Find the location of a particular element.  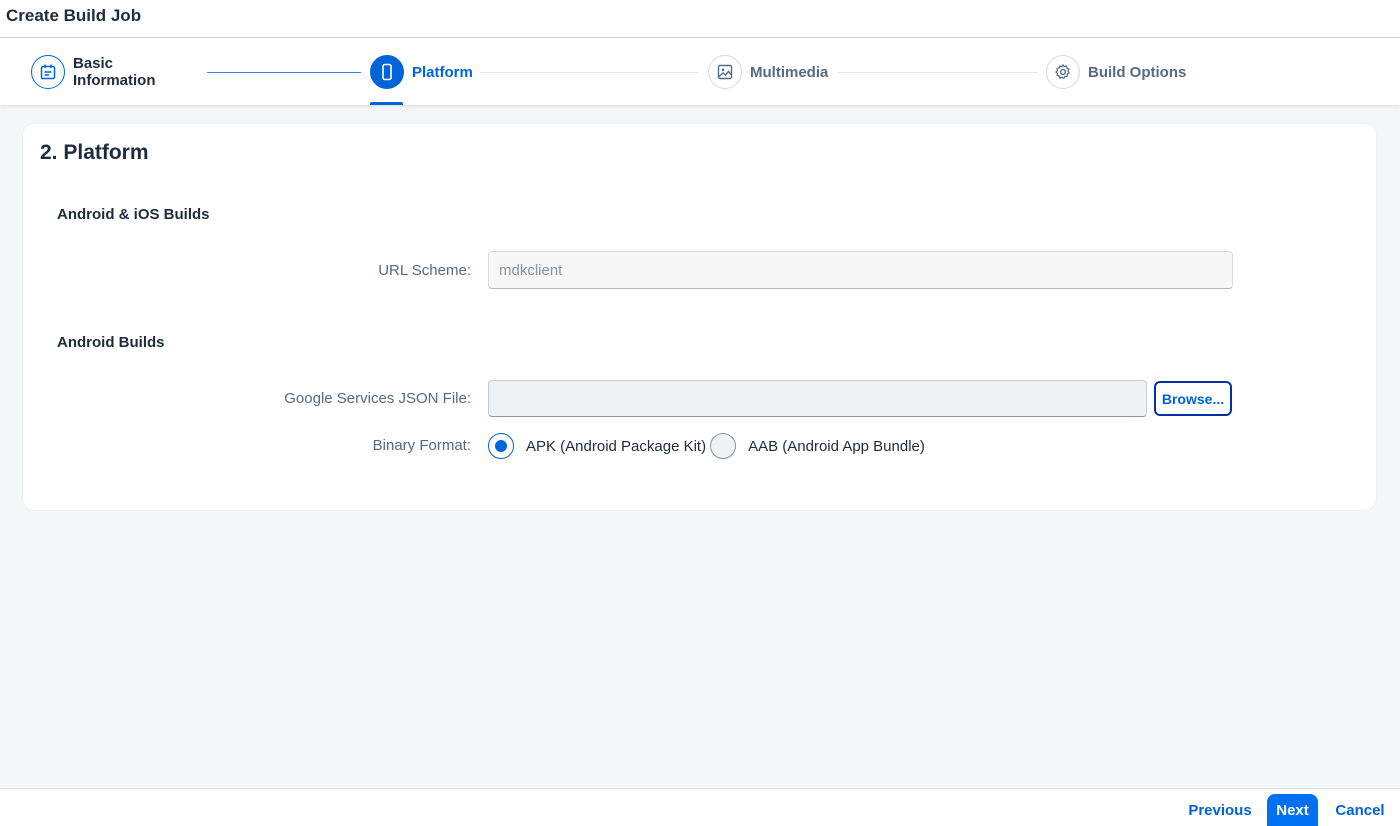

gear-icon is located at coordinates (1063, 72).